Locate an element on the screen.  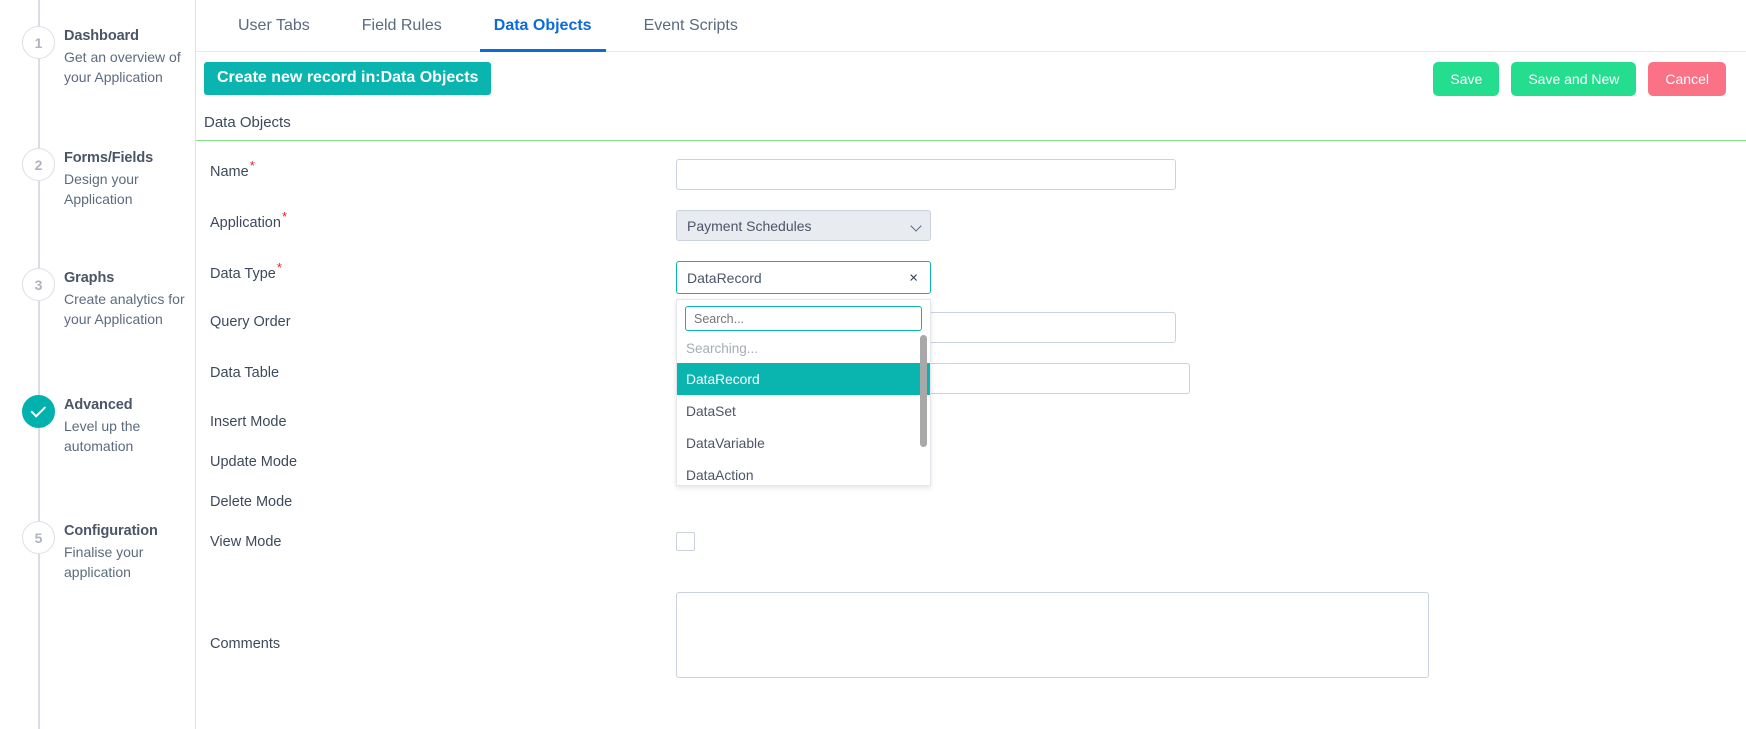
step-text-2: Forms/Fields Design your Application is located at coordinates (125, 178).